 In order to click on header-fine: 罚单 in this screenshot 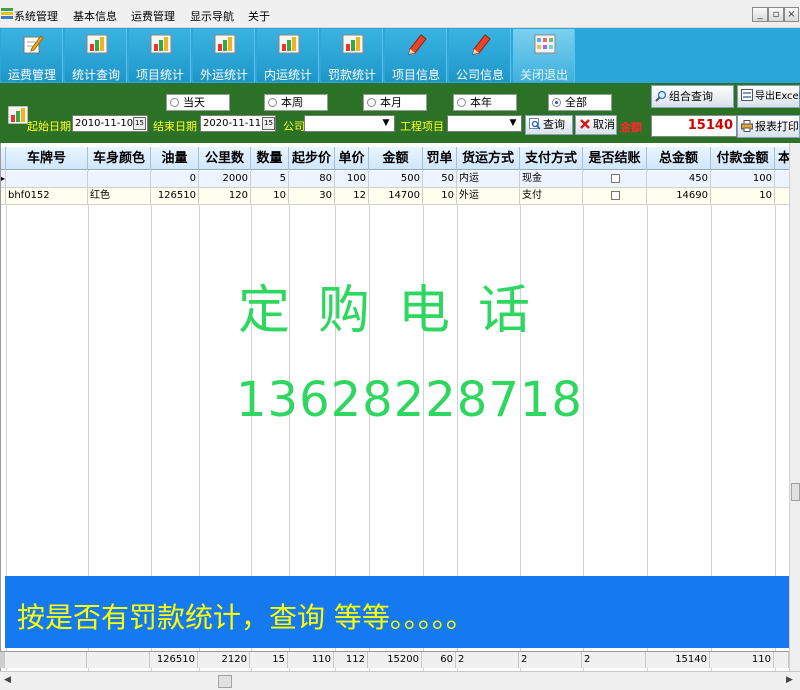, I will do `click(440, 158)`.